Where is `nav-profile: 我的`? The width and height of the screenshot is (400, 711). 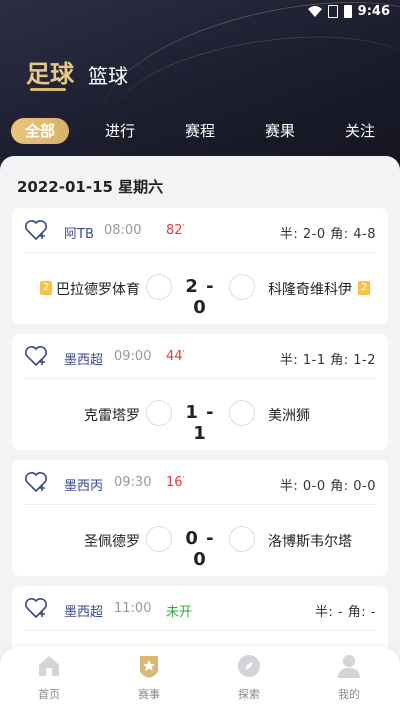
nav-profile: 我的 is located at coordinates (349, 677).